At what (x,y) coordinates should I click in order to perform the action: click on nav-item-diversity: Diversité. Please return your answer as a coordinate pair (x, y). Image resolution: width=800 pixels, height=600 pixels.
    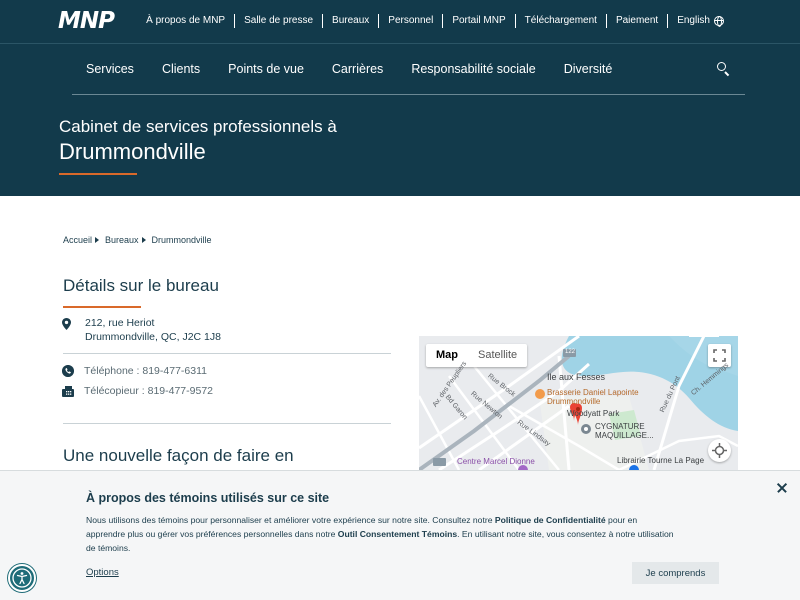
    Looking at the image, I should click on (588, 69).